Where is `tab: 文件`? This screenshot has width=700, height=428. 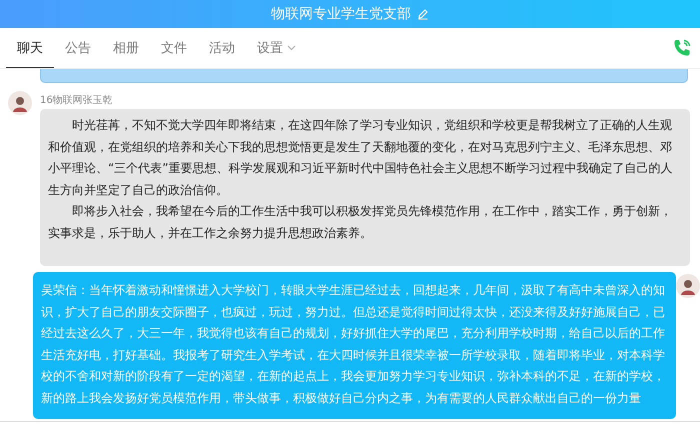
tab: 文件 is located at coordinates (174, 48).